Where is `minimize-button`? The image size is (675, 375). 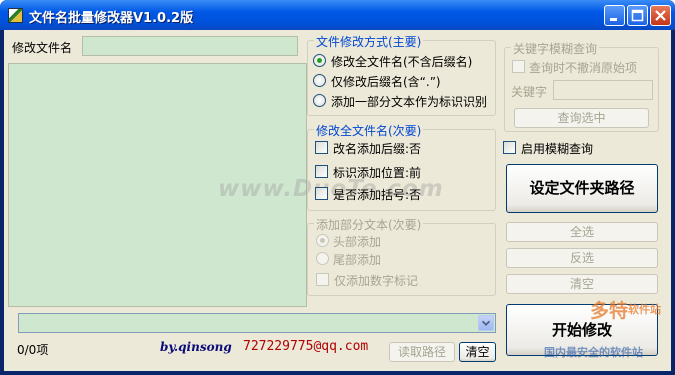 minimize-button is located at coordinates (614, 15).